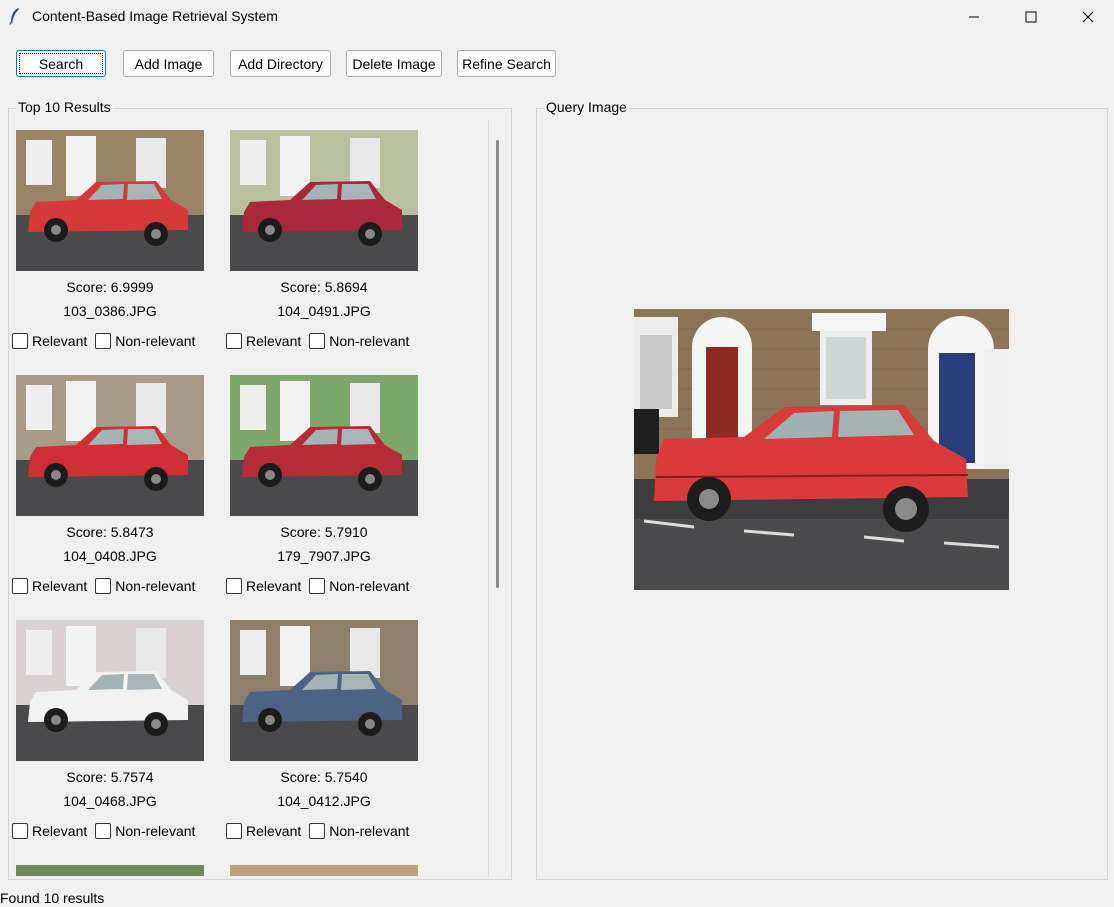 The width and height of the screenshot is (1114, 907). What do you see at coordinates (324, 556) in the screenshot?
I see `result-filename: 179_7907.JPG` at bounding box center [324, 556].